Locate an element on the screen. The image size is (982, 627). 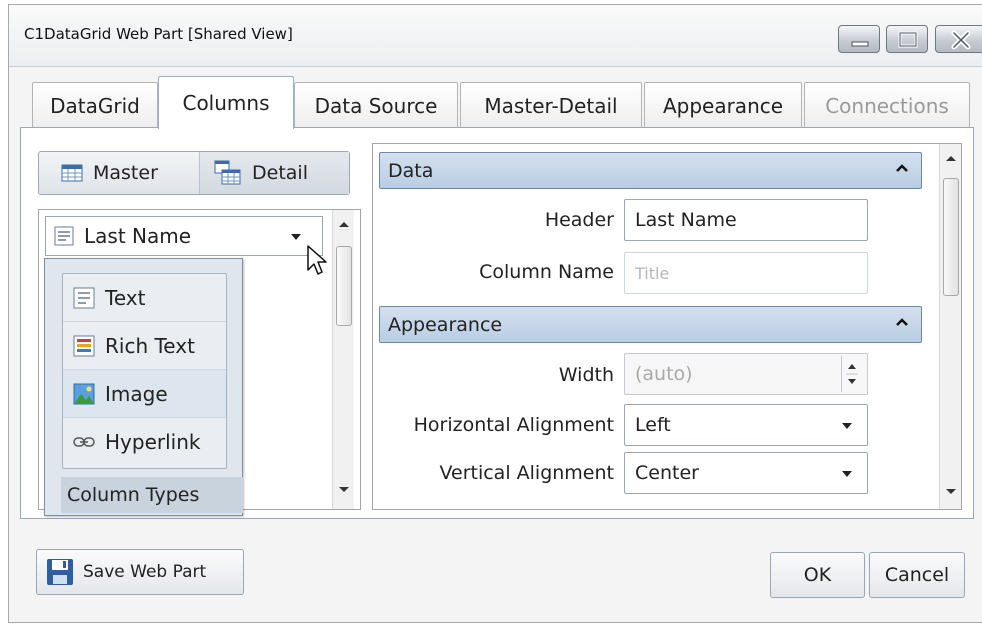
tab-connections: Connections is located at coordinates (887, 105).